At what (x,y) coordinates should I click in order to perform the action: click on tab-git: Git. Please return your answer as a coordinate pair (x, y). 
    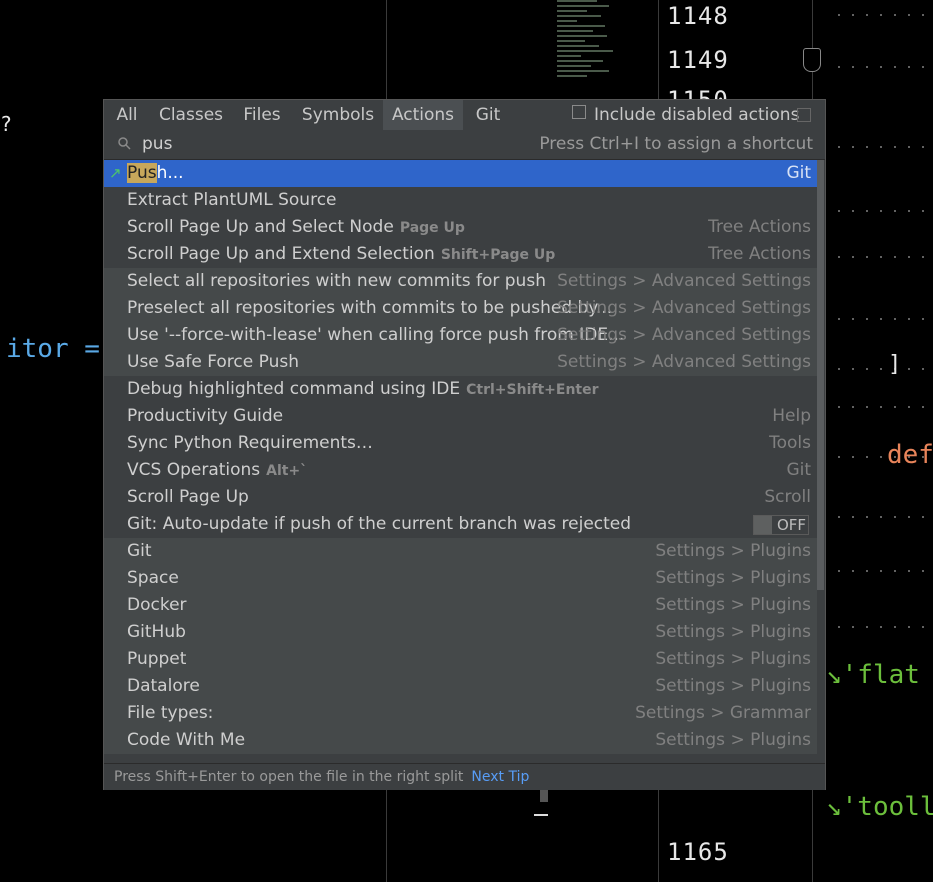
    Looking at the image, I should click on (488, 115).